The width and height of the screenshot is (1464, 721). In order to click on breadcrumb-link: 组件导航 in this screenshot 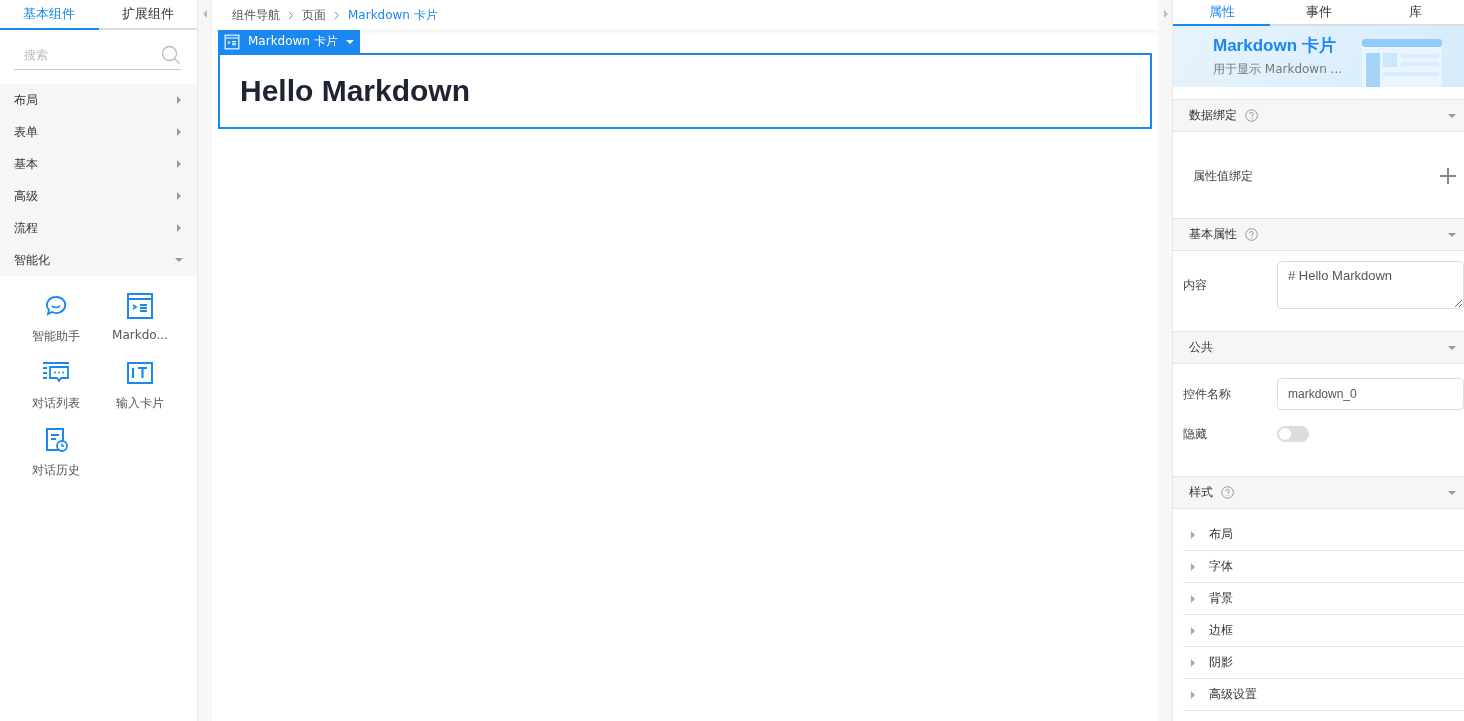, I will do `click(256, 15)`.